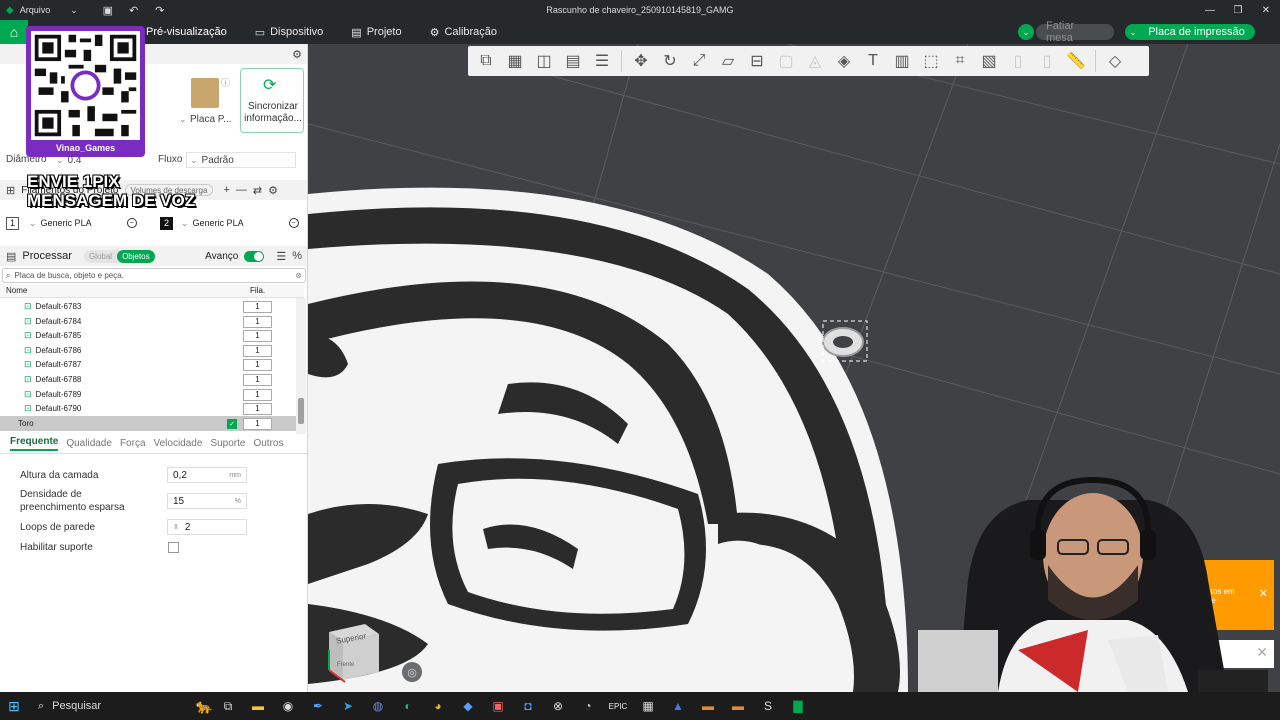 The height and width of the screenshot is (720, 1280). Describe the element at coordinates (573, 61) in the screenshot. I see `arrange-icon: ▤` at that location.